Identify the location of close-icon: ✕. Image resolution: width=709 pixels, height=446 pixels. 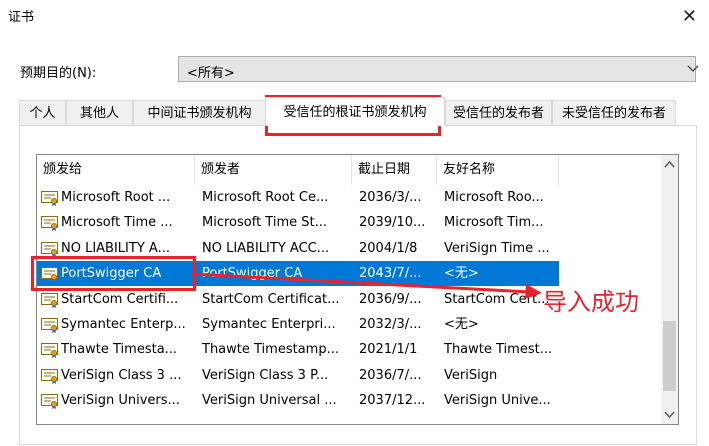
(689, 16).